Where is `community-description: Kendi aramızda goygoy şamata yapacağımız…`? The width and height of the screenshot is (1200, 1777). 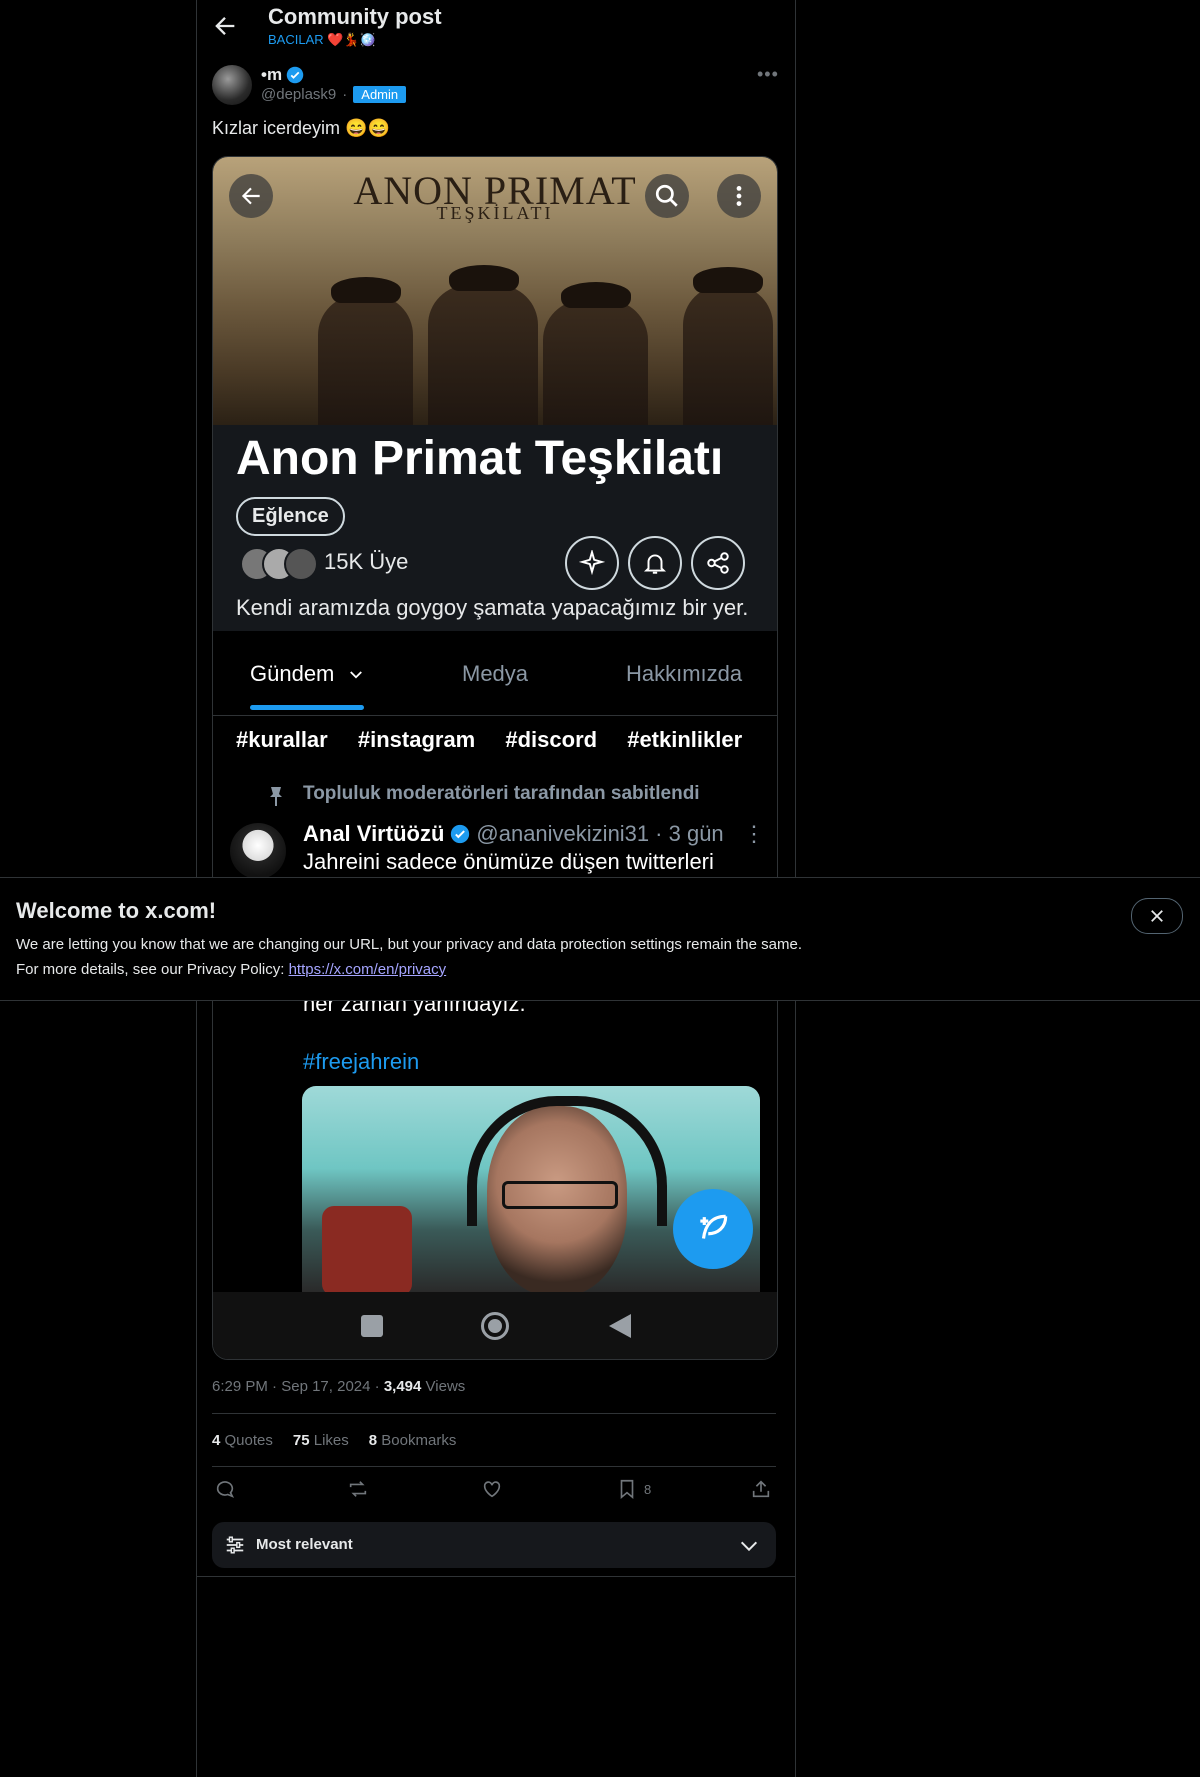 community-description: Kendi aramızda goygoy şamata yapacağımız… is located at coordinates (492, 607).